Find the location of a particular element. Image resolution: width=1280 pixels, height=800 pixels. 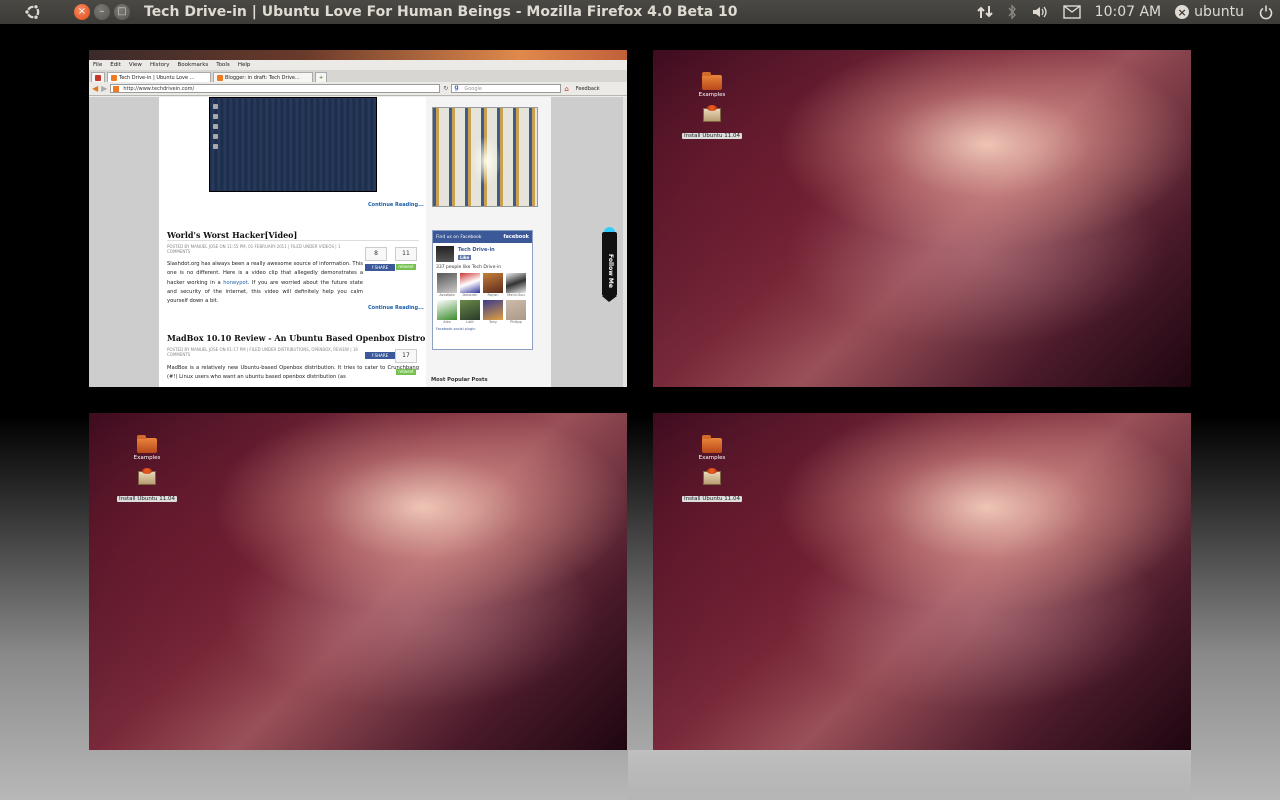

power-icon is located at coordinates (1266, 12).